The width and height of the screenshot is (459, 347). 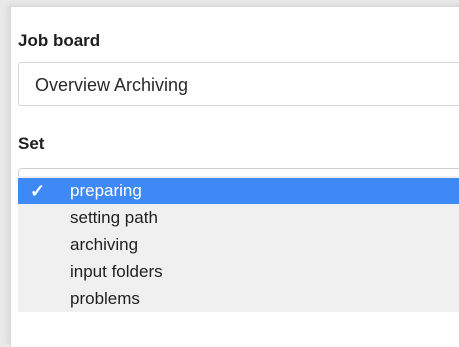 What do you see at coordinates (238, 271) in the screenshot?
I see `option-input-folders: input folders` at bounding box center [238, 271].